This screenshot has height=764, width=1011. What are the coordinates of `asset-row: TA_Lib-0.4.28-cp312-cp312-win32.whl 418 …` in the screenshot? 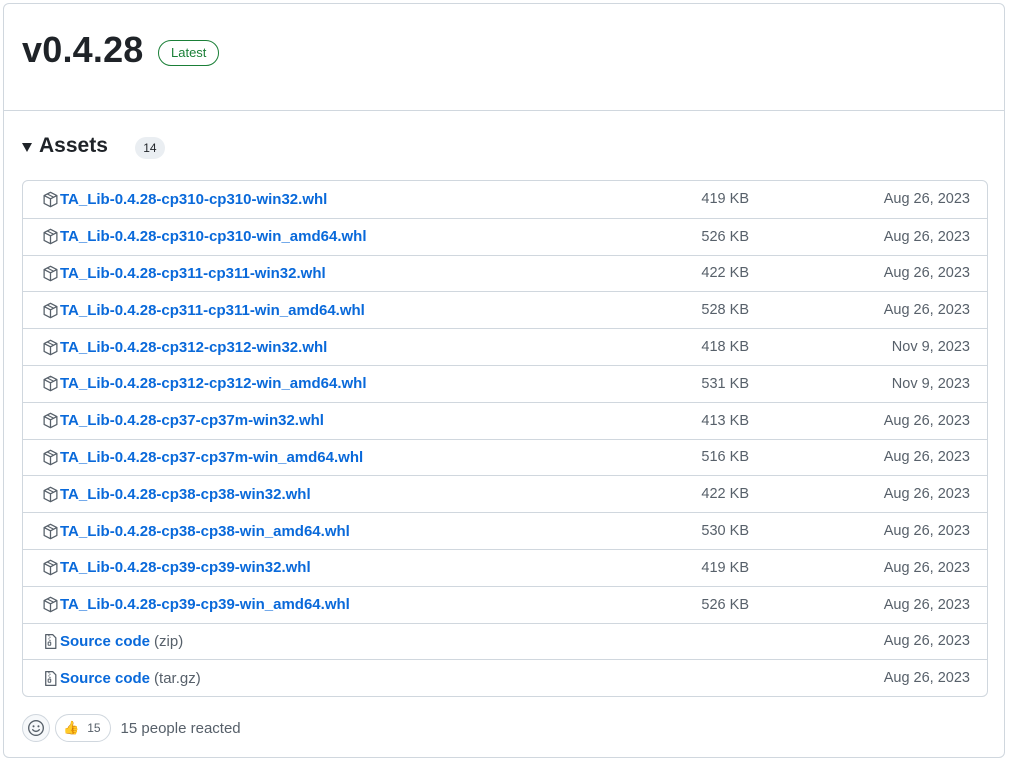 It's located at (505, 346).